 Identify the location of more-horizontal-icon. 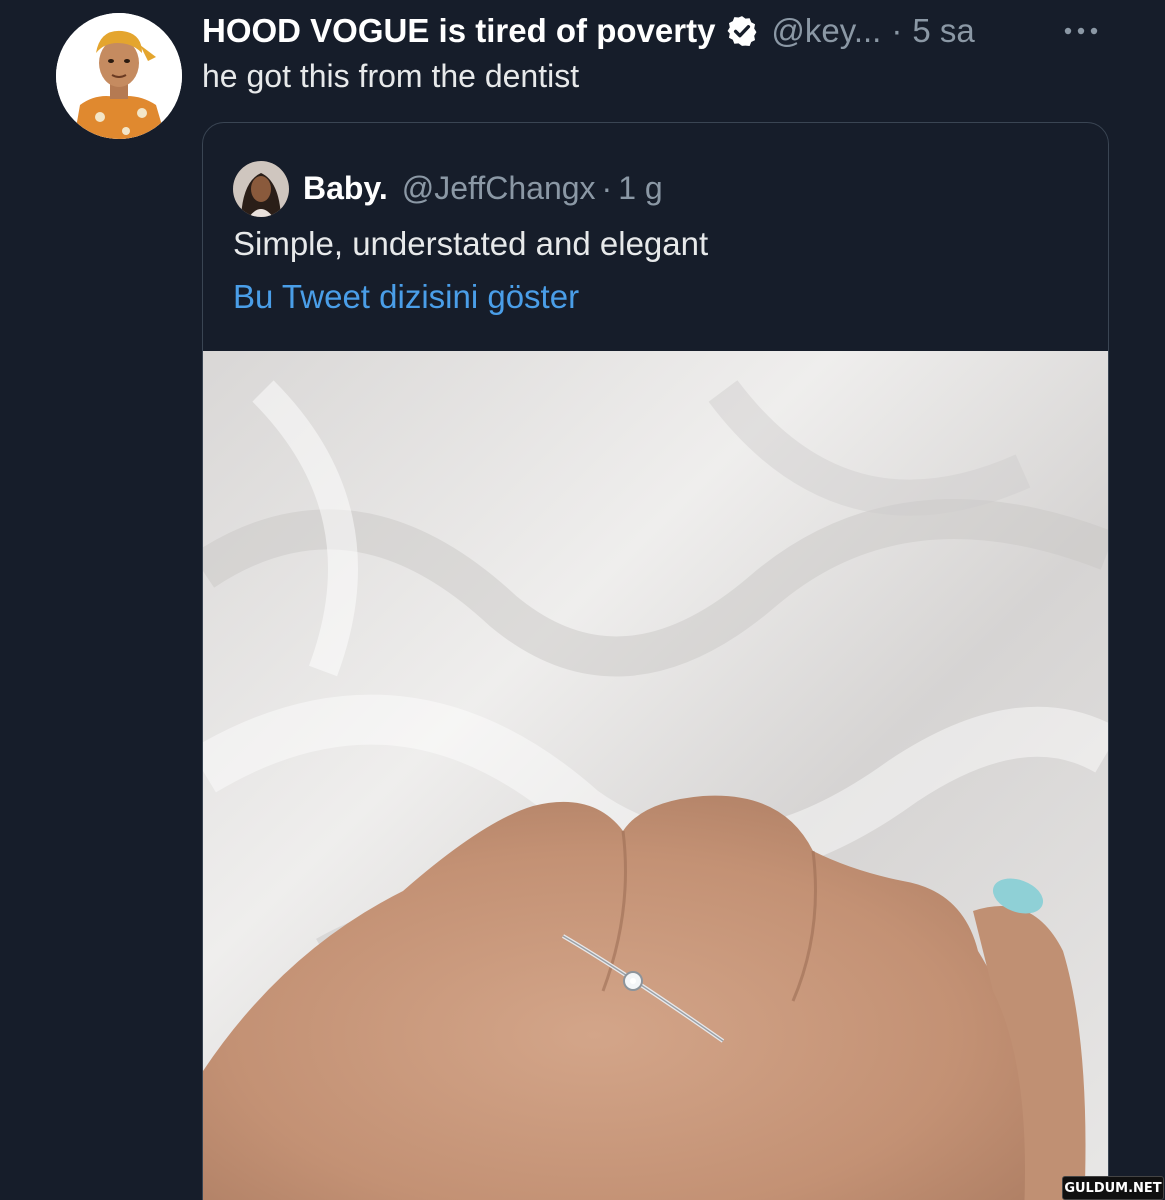
(1081, 31).